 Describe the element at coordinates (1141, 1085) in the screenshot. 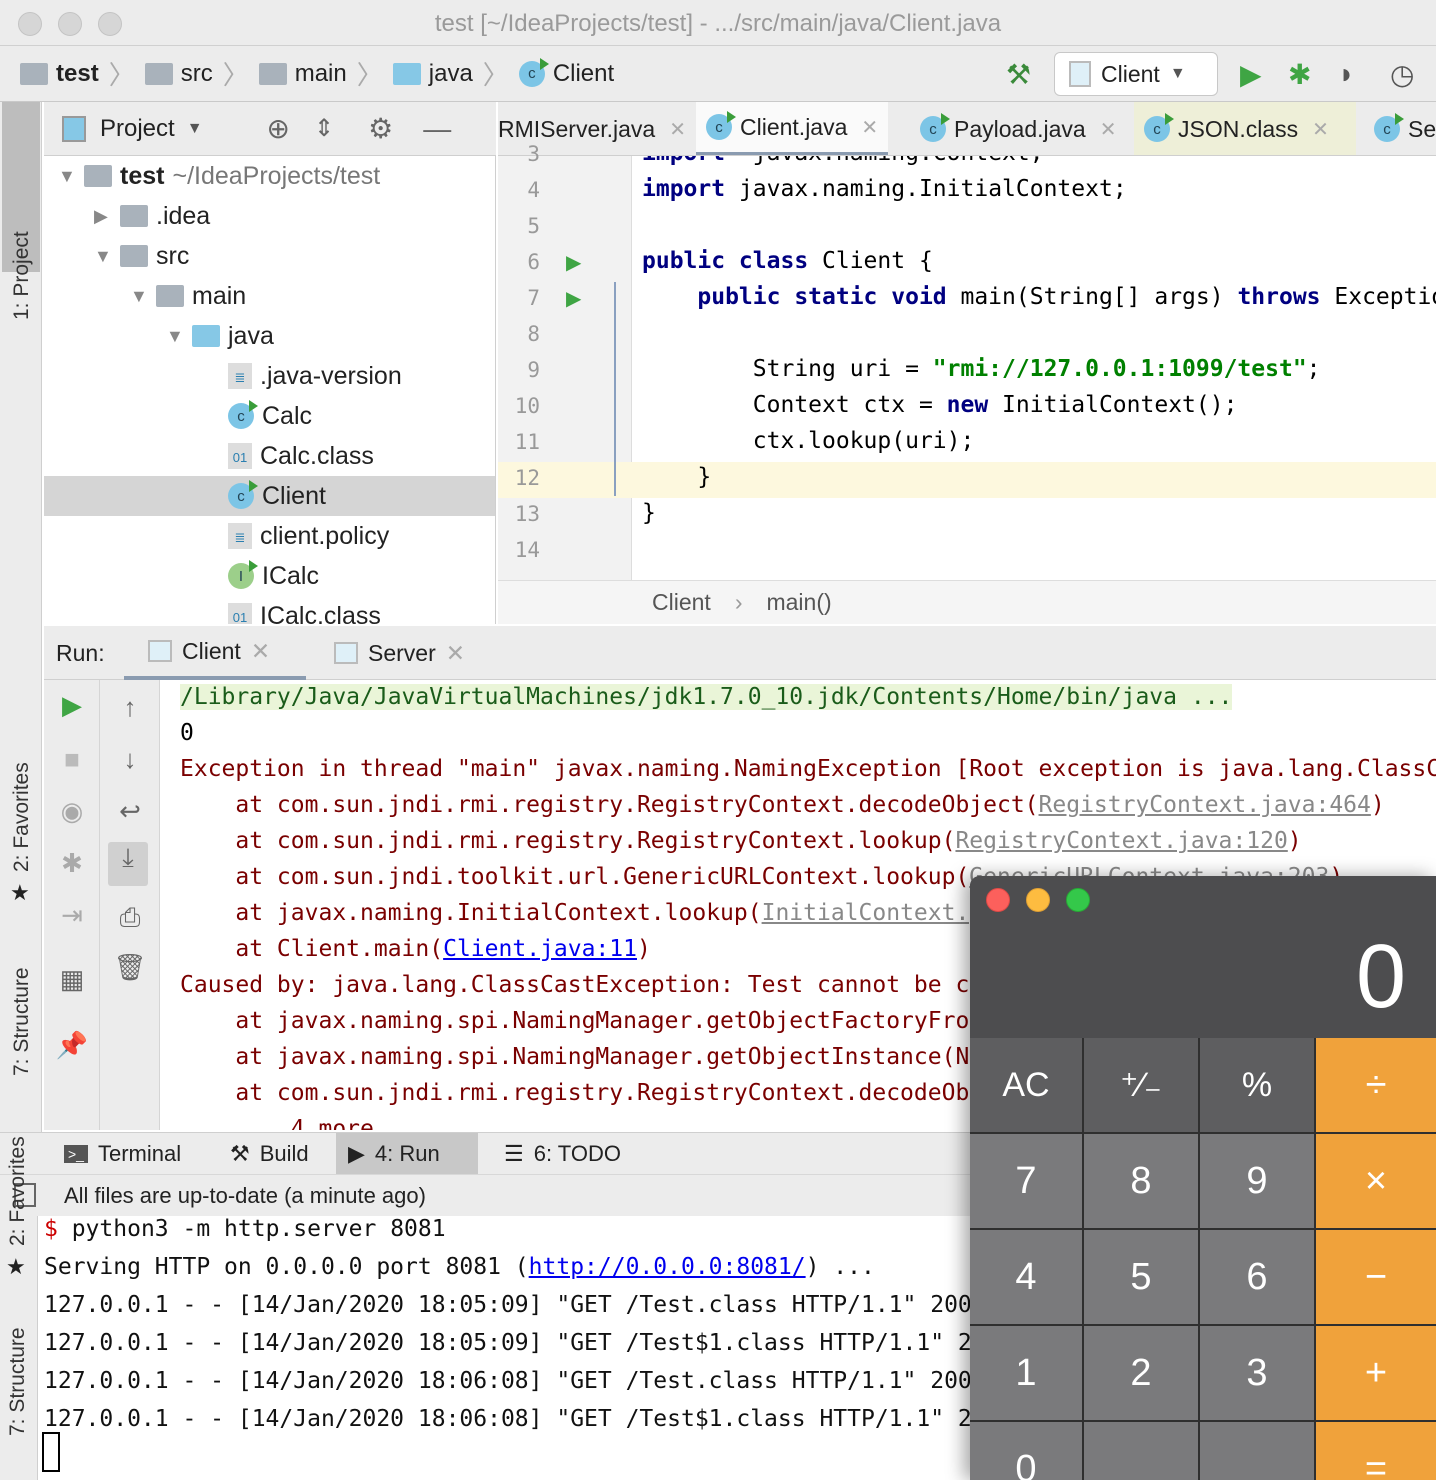

I see `key-plus-minus: ⁺∕₋` at that location.